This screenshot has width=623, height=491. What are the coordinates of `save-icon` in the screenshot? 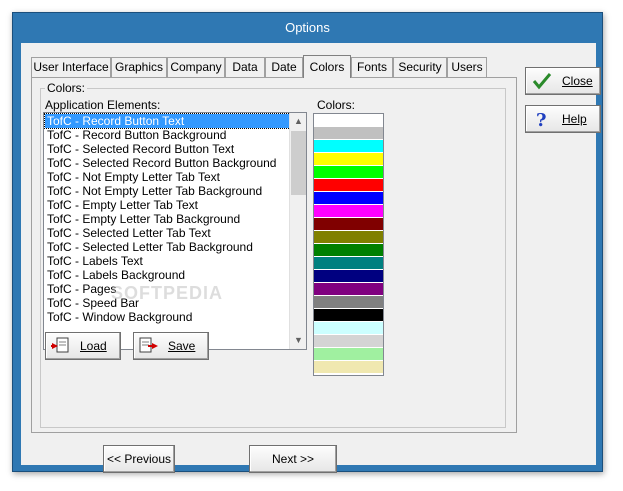 It's located at (148, 345).